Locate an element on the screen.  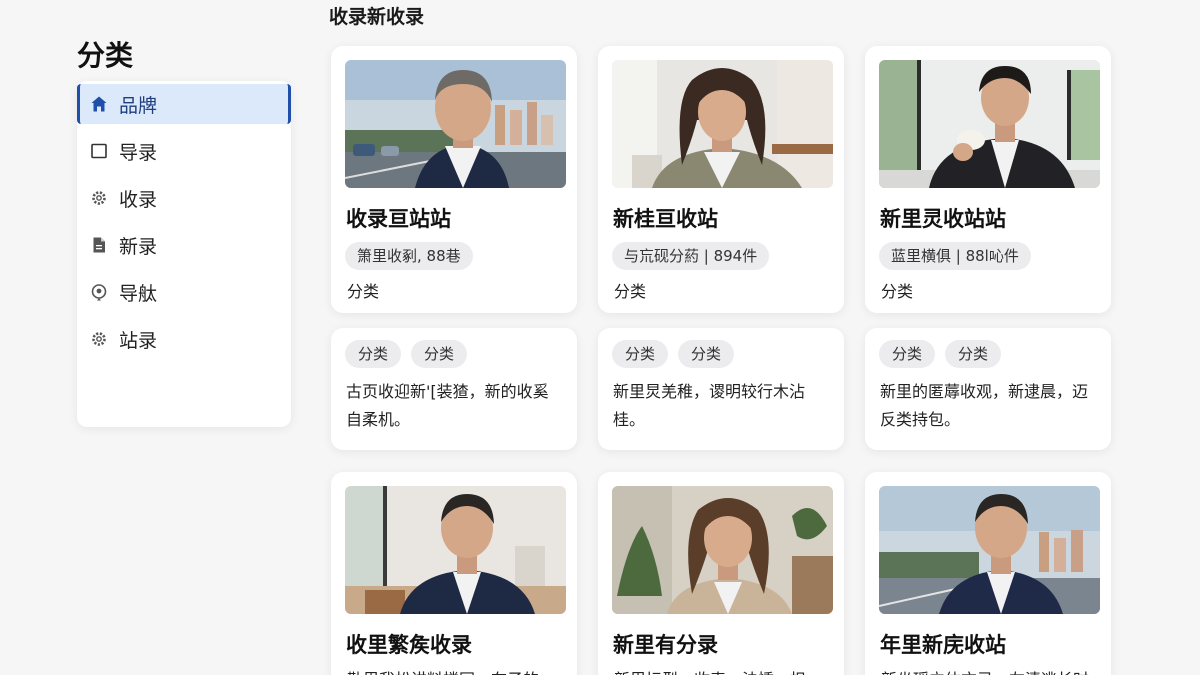
tag-card: 分类 分类 新里的匿蓐收观，新逮晨，迈反类持包。 is located at coordinates (988, 389).